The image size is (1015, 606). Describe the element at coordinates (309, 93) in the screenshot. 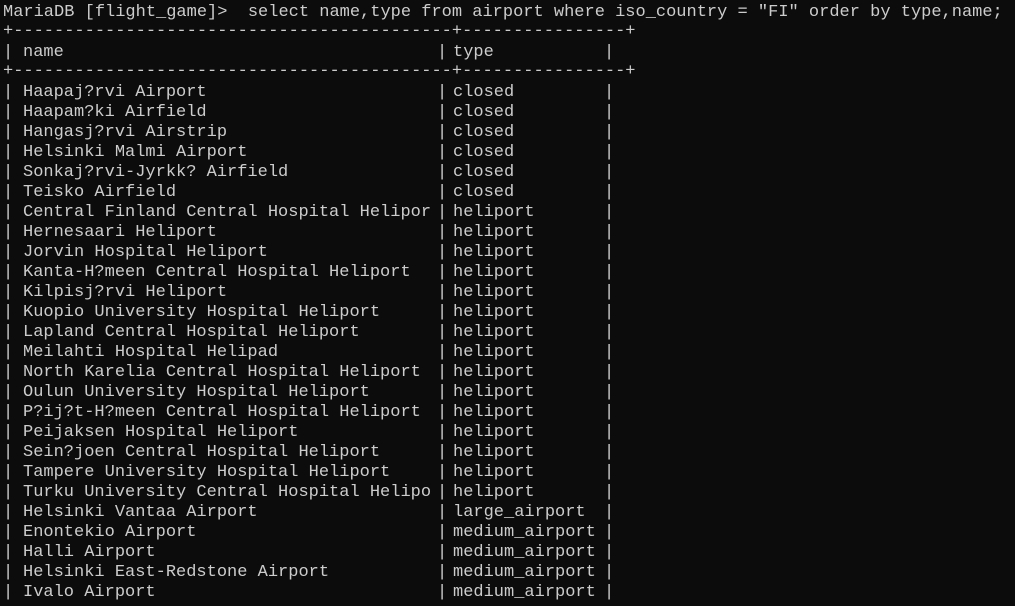

I see `table-row: | Haapaj?rvi Airport | closed |` at that location.